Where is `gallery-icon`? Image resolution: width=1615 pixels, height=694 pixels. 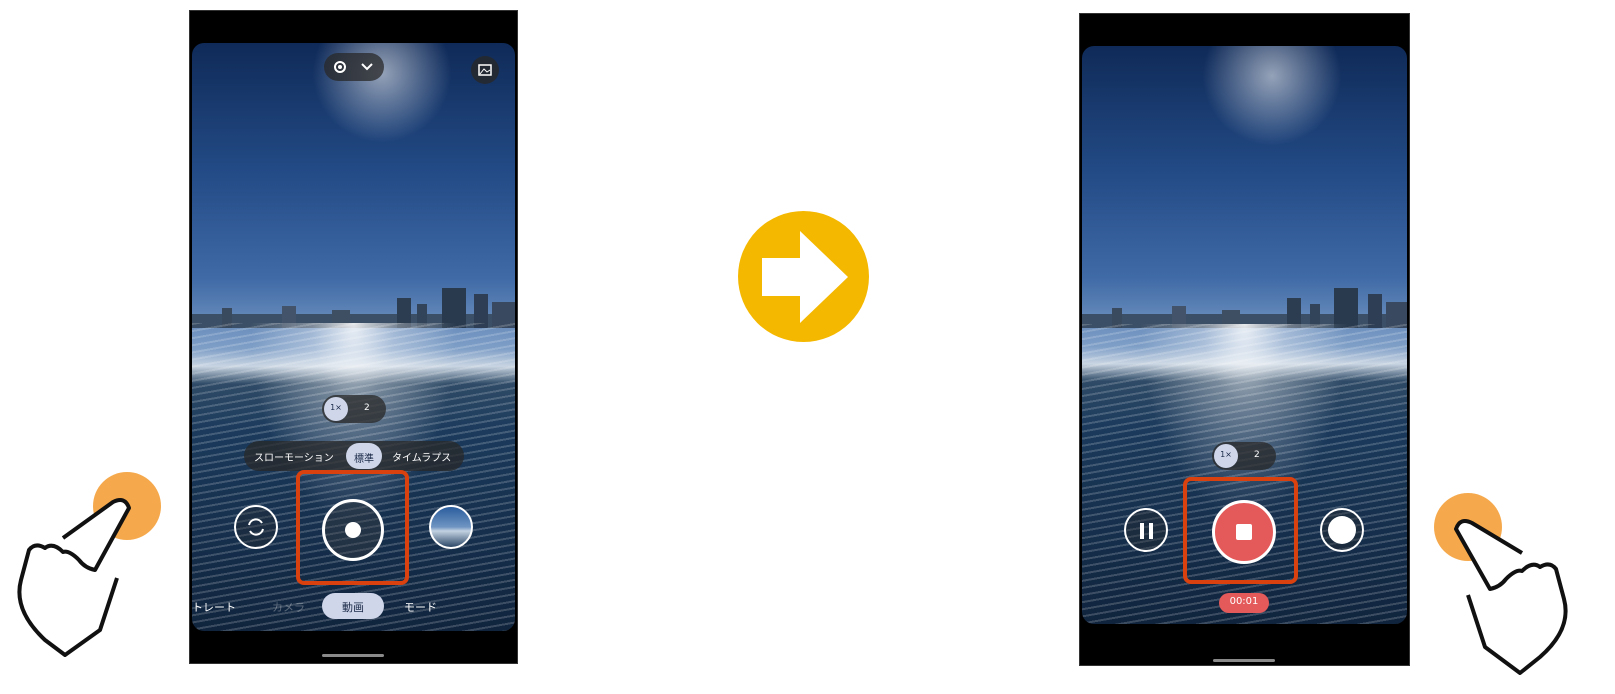
gallery-icon is located at coordinates (485, 70).